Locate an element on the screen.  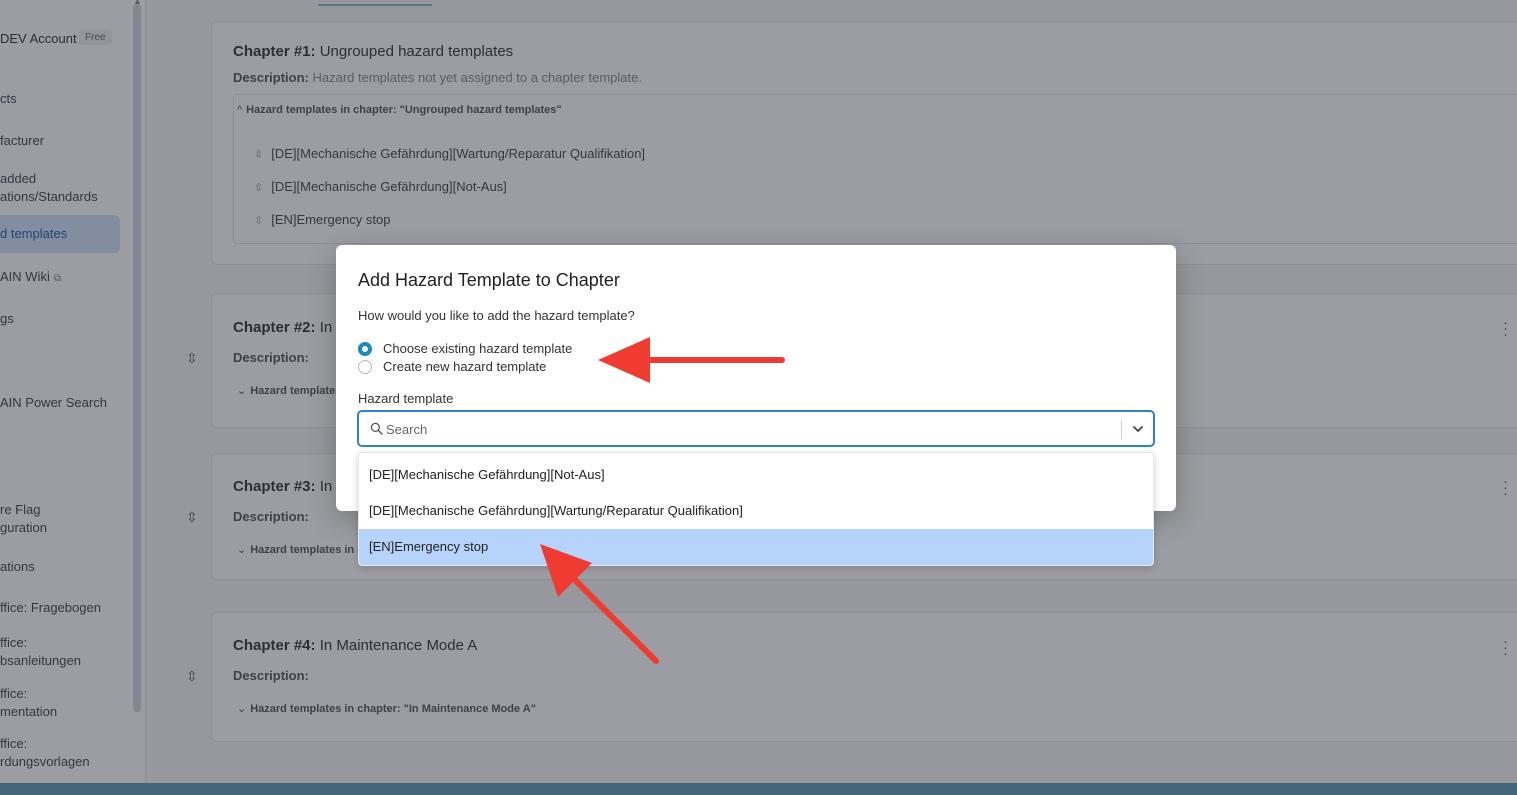
radio-button is located at coordinates (365, 366).